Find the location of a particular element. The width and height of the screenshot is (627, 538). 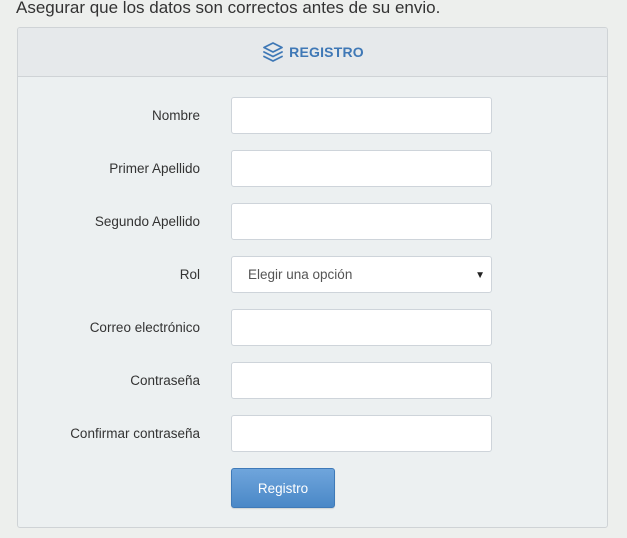

nombre-label: Nombre is located at coordinates (175, 115).